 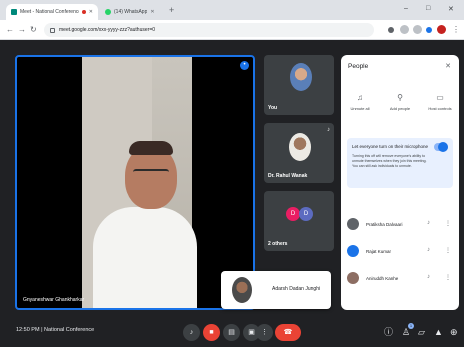 I want to click on tab-title: (14) WhatsApp, so click(x=131, y=12).